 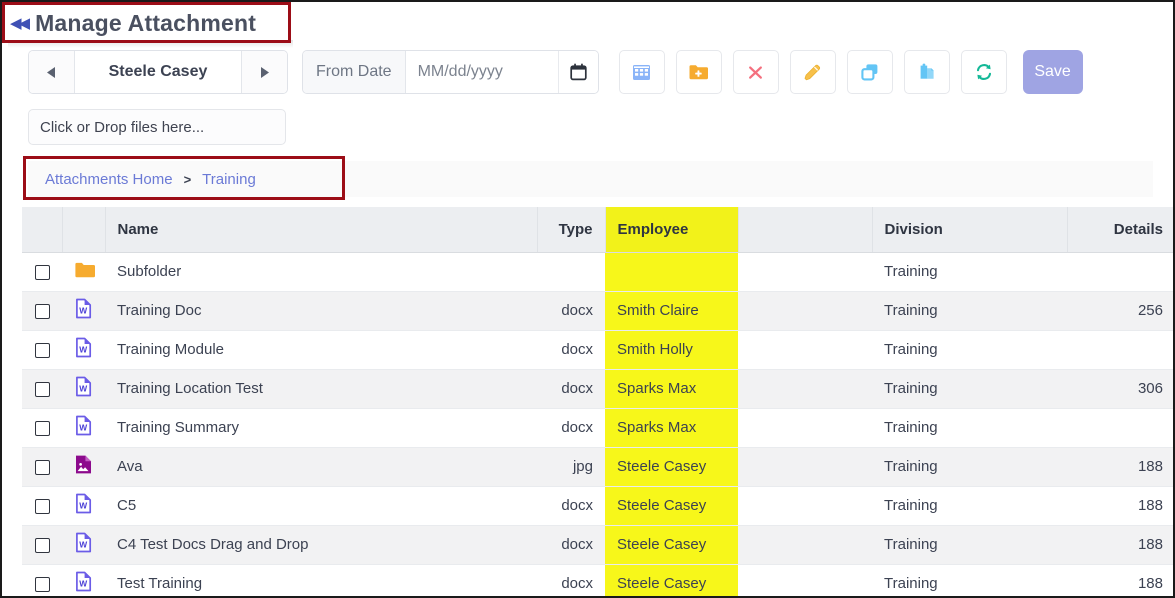 I want to click on cell-division: Training, so click(x=969, y=272).